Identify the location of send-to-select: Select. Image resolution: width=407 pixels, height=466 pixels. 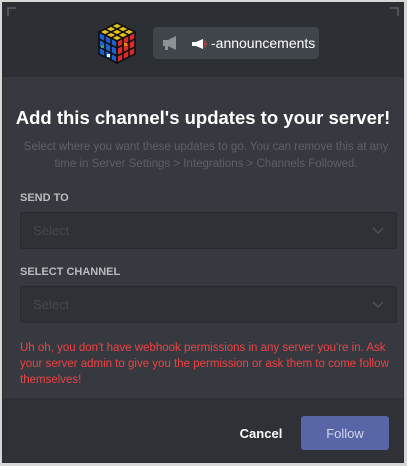
(208, 230).